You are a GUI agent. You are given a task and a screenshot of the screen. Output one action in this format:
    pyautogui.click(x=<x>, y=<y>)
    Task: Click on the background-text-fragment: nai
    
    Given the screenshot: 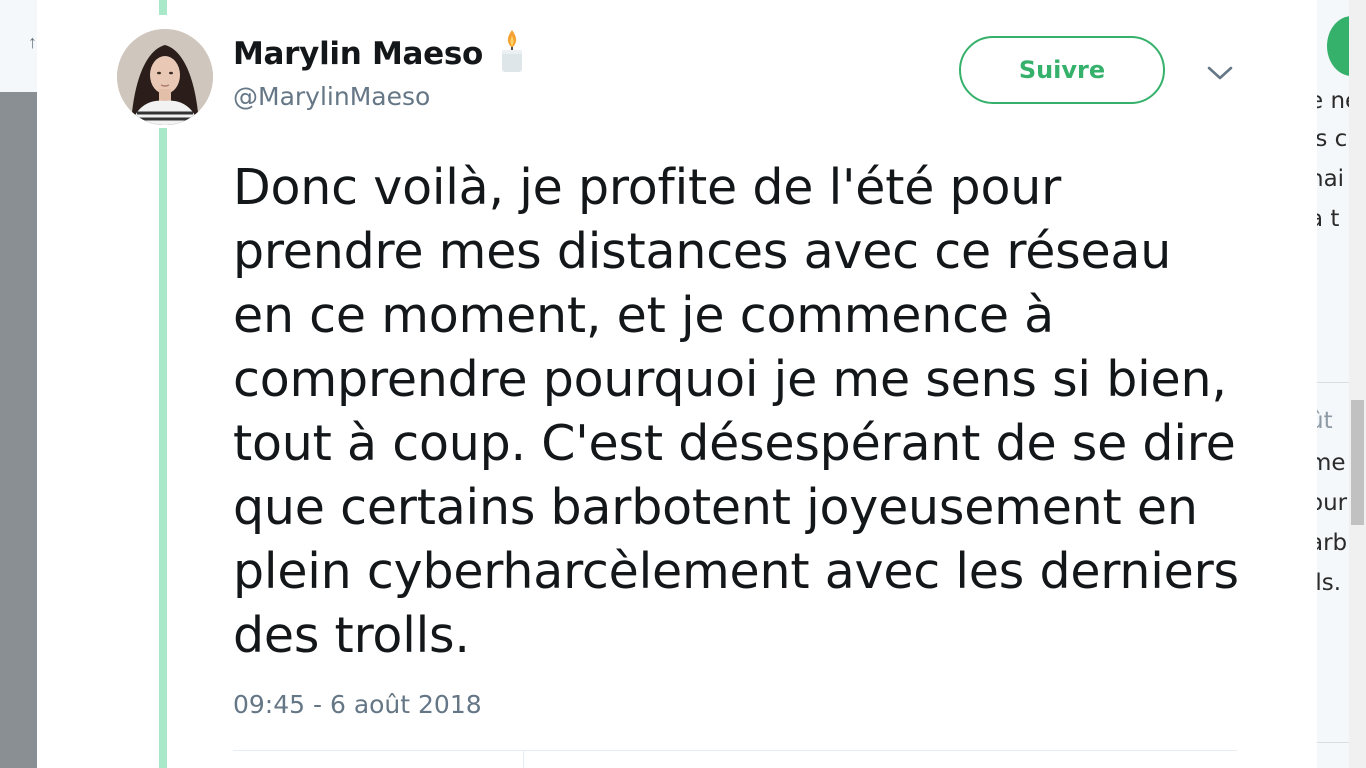 What is the action you would take?
    pyautogui.click(x=1331, y=179)
    